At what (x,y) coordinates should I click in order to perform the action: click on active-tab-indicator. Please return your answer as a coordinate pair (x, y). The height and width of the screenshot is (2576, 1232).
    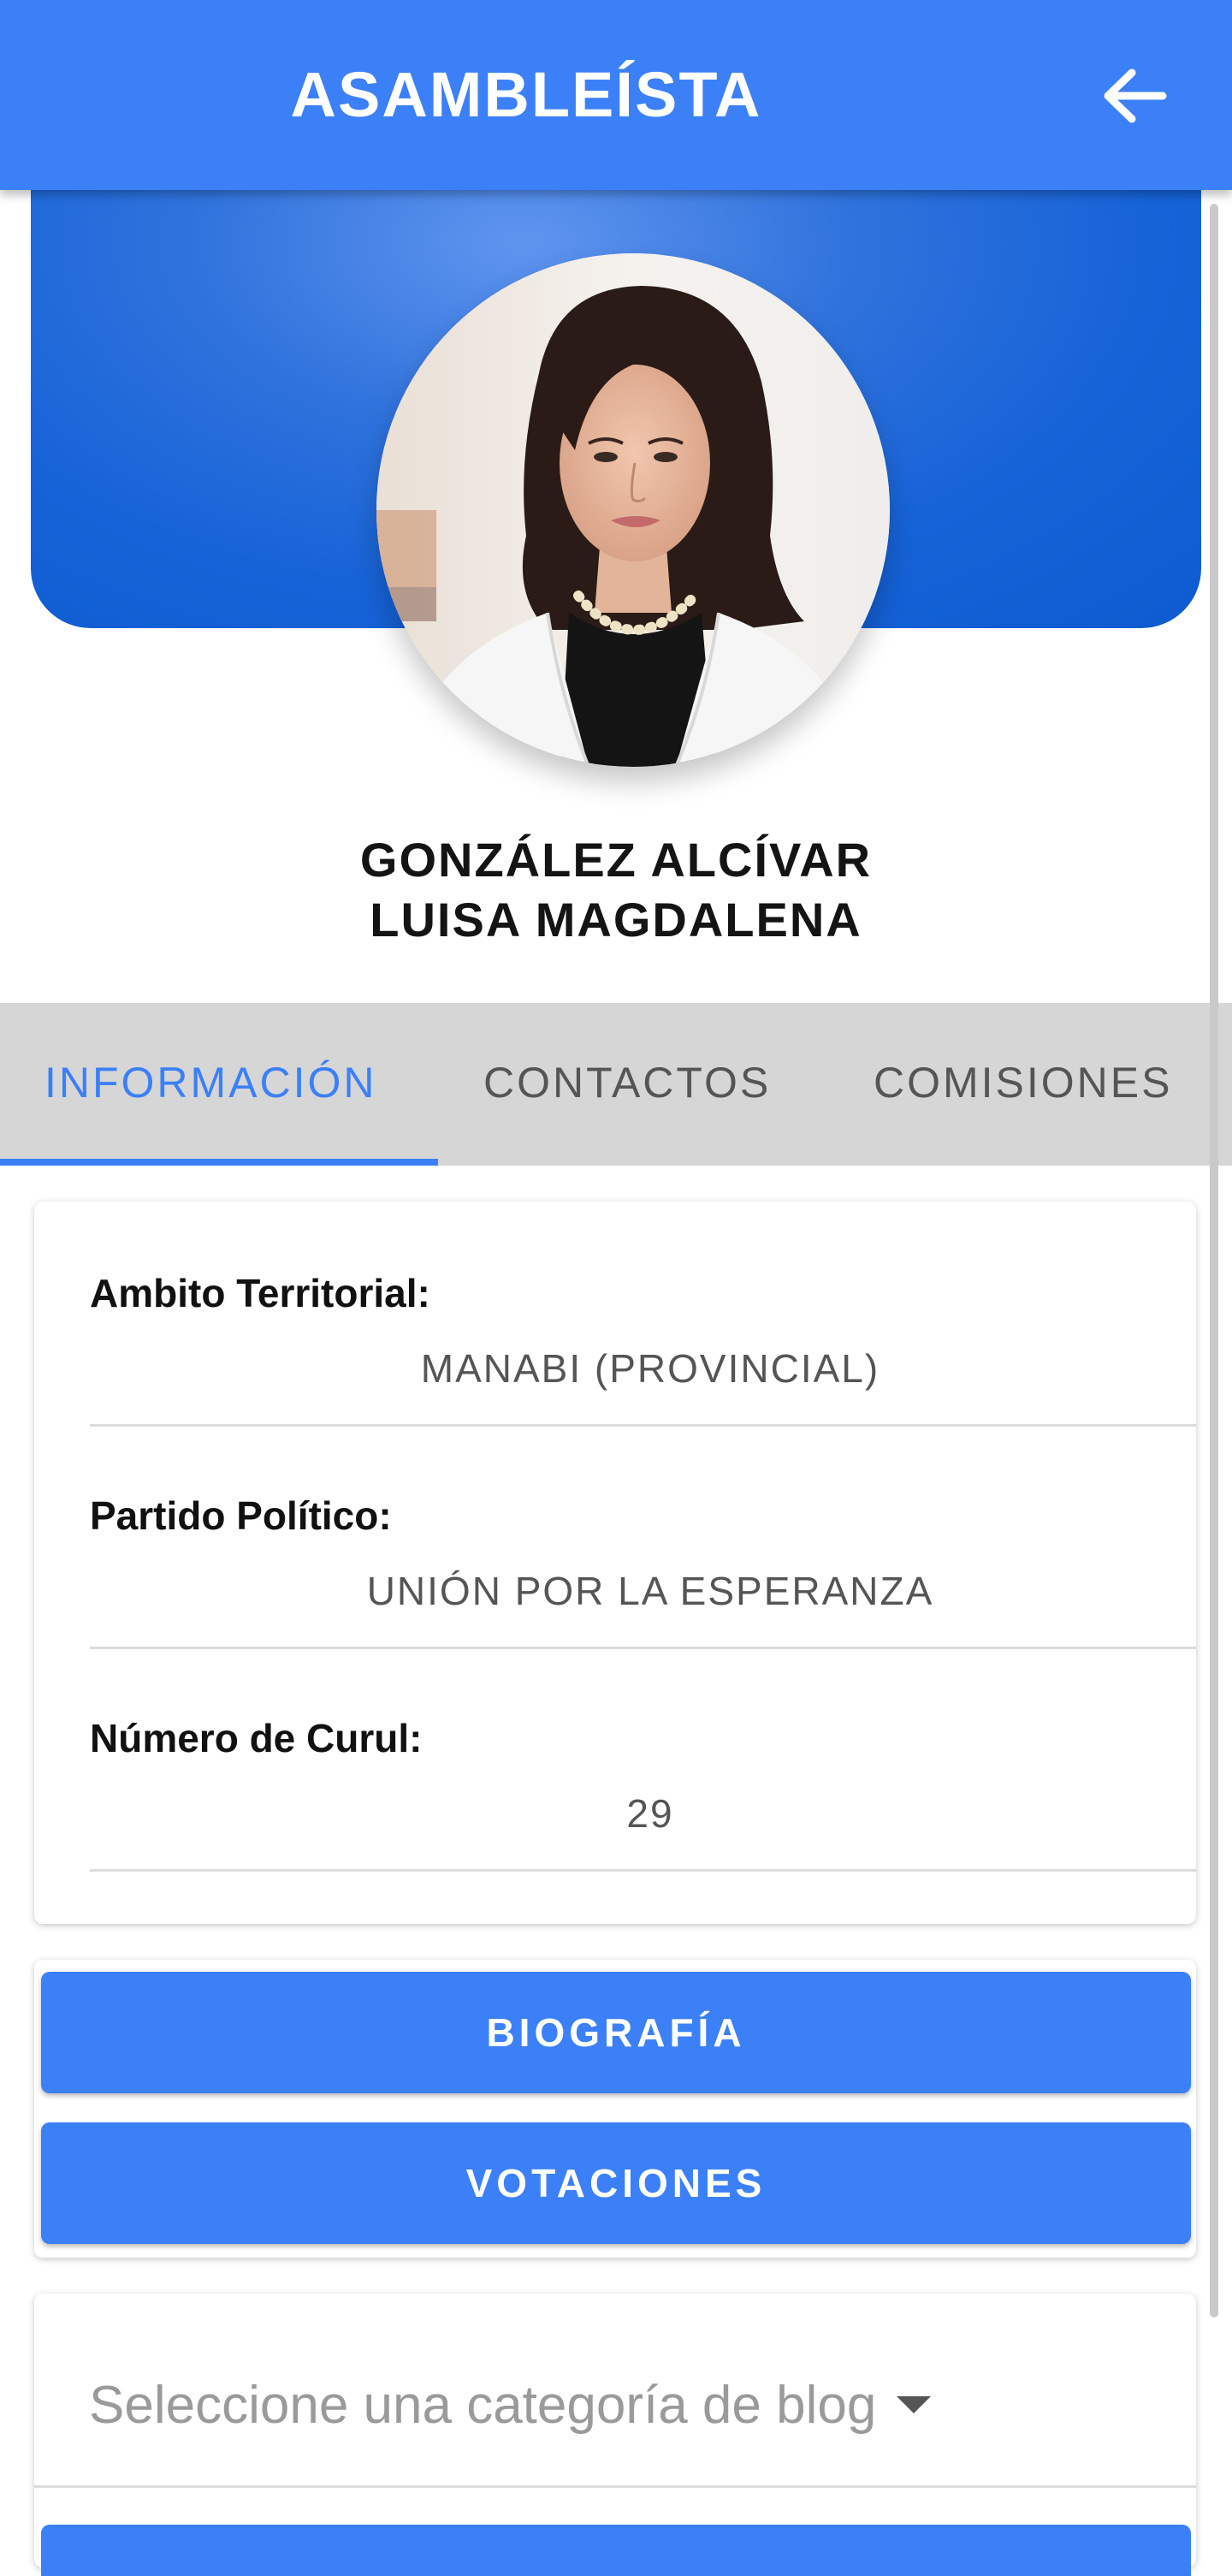
    Looking at the image, I should click on (219, 1162).